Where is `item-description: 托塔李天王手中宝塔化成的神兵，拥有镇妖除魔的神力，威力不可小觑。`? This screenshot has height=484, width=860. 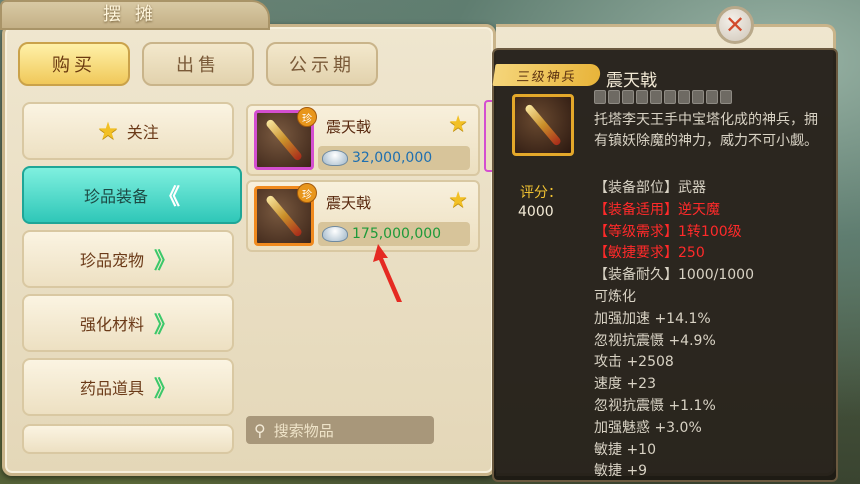 item-description: 托塔李天王手中宝塔化成的神兵，拥有镇妖除魔的神力，威力不可小觑。 is located at coordinates (706, 130).